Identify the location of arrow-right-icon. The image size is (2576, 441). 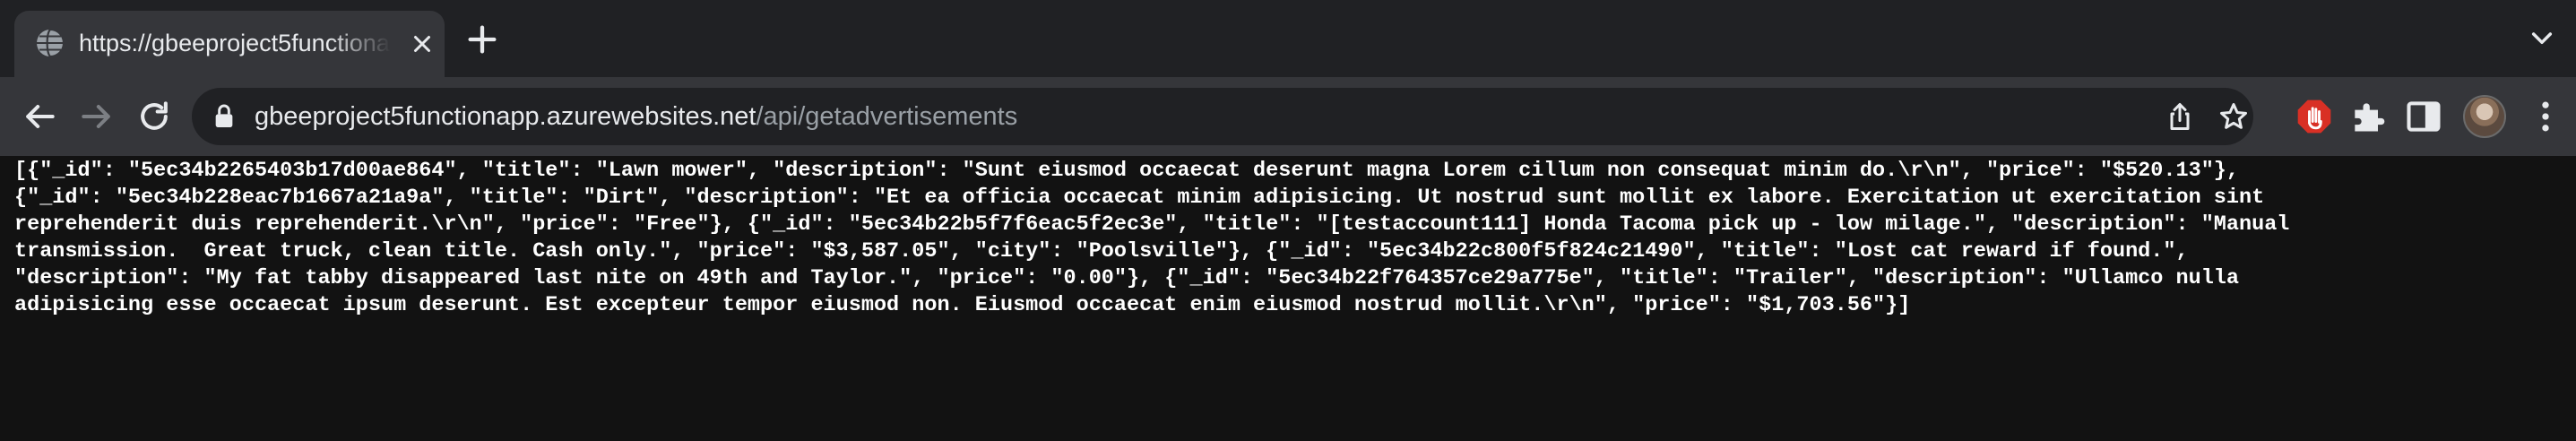
(97, 116).